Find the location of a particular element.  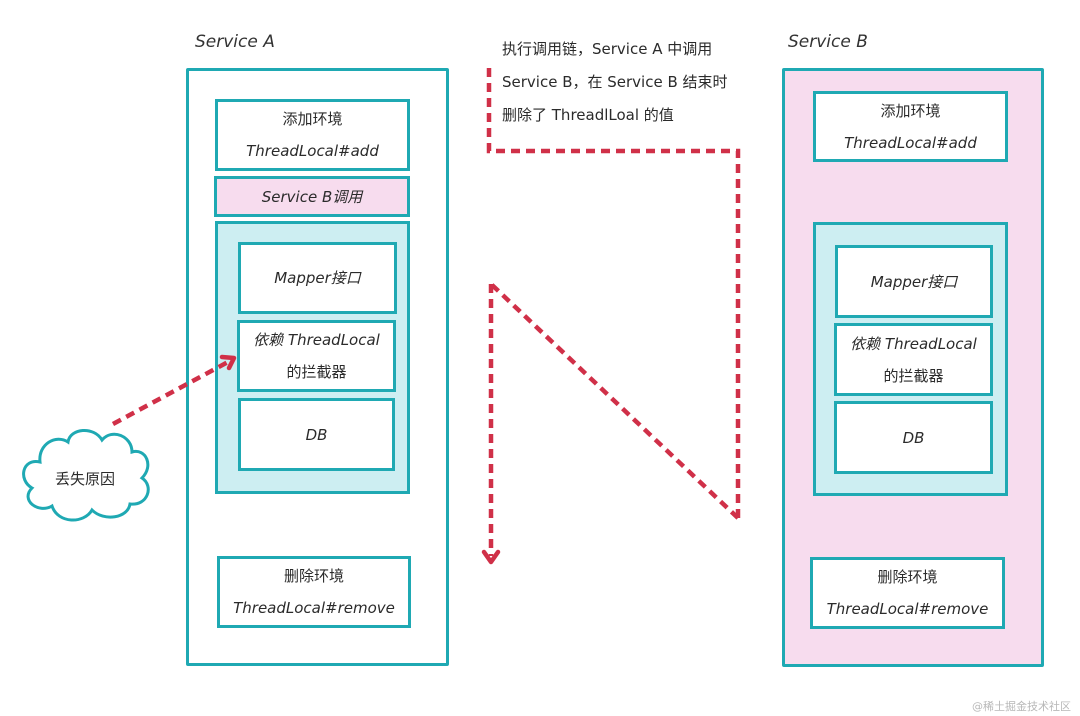

arrow-head-down-icon is located at coordinates (491, 557).